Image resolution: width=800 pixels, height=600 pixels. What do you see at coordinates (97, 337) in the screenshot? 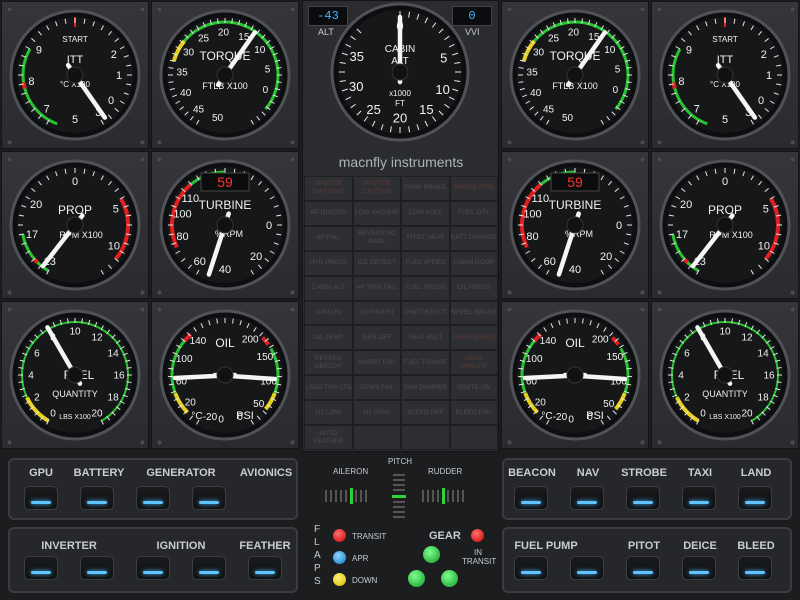
I see `dial-number: 12` at bounding box center [97, 337].